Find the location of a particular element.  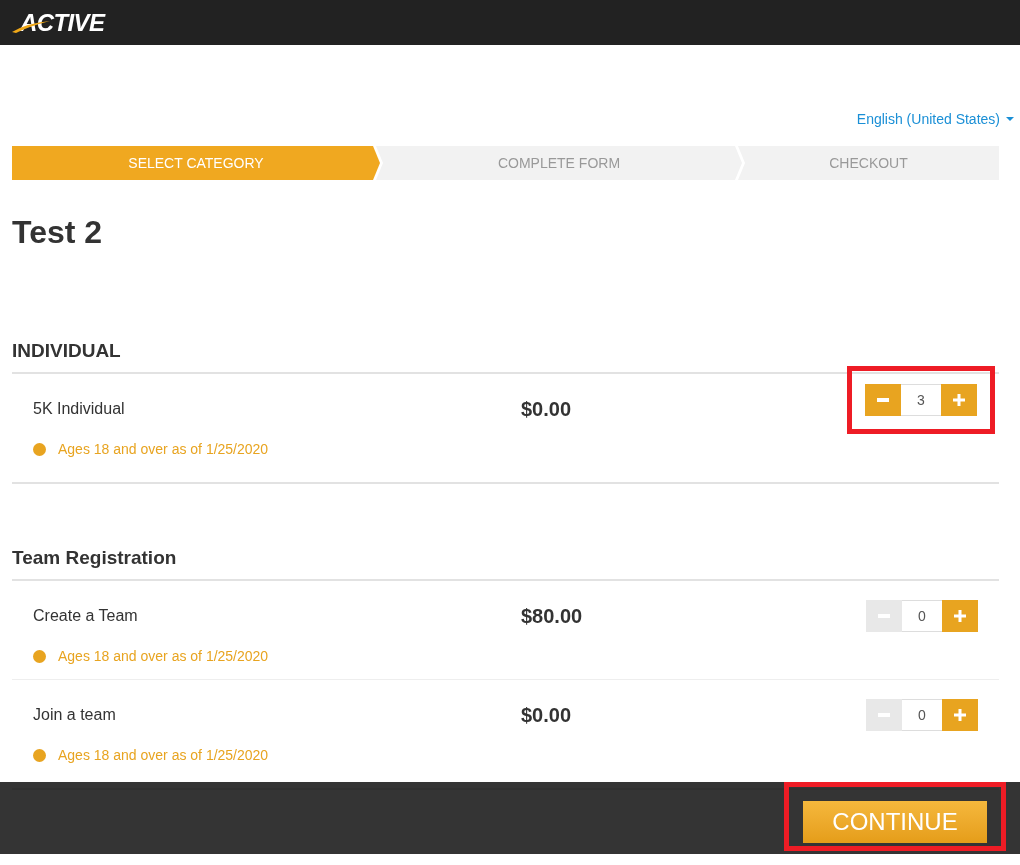

step-tab: CHECKOUT is located at coordinates (868, 163).